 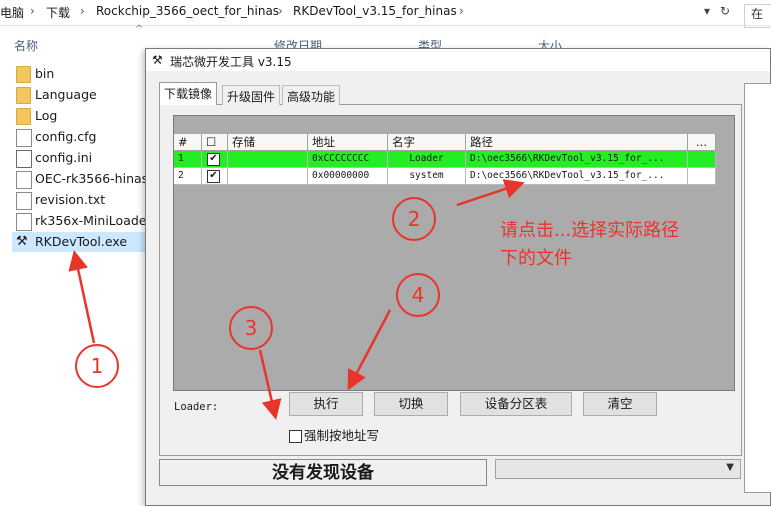 I want to click on annotation-hint-line2: 下的文件, so click(x=536, y=258).